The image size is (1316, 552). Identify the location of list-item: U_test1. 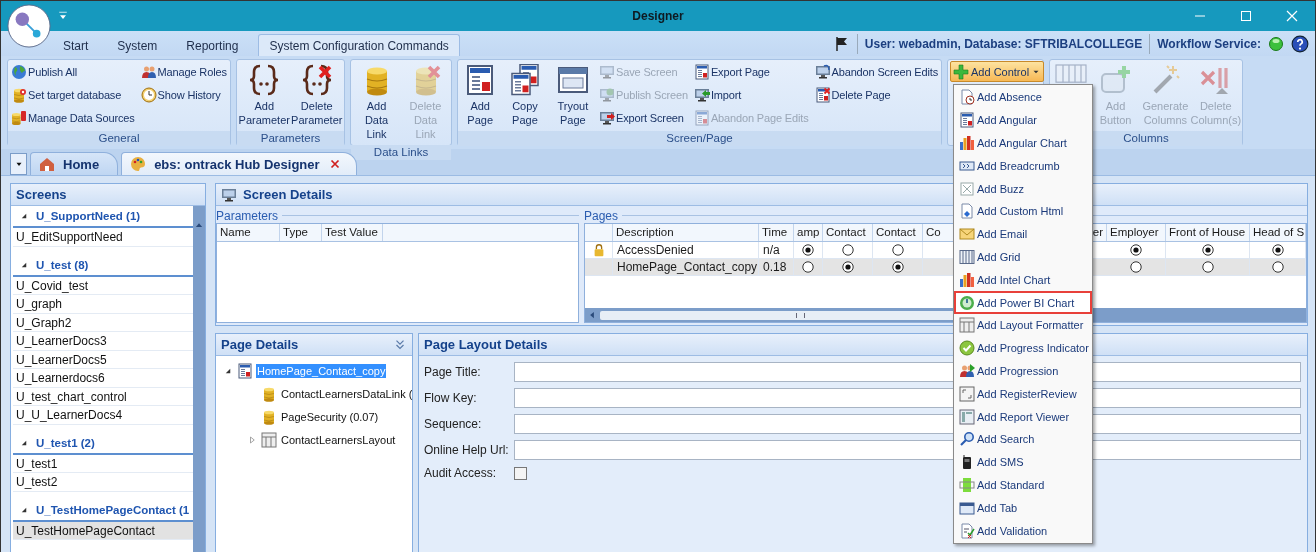
(103, 463).